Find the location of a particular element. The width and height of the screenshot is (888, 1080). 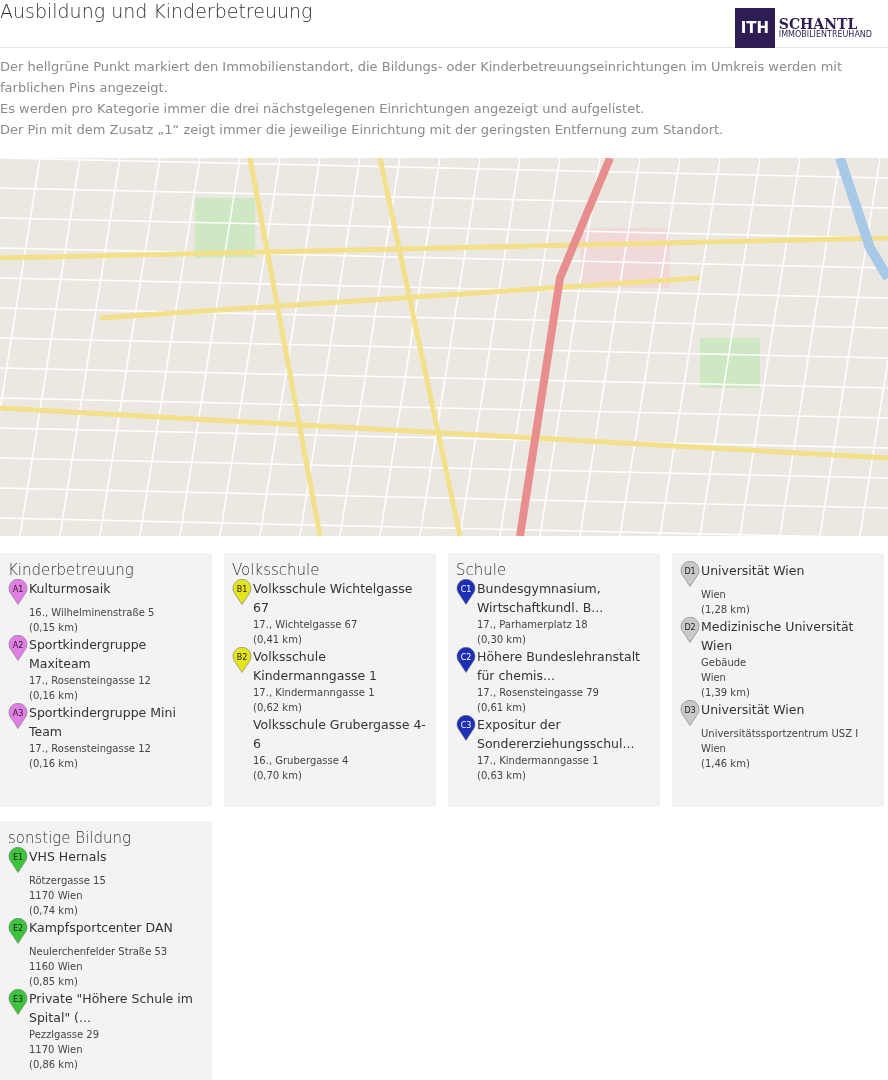

map-pin-icon: D2 is located at coordinates (690, 630).